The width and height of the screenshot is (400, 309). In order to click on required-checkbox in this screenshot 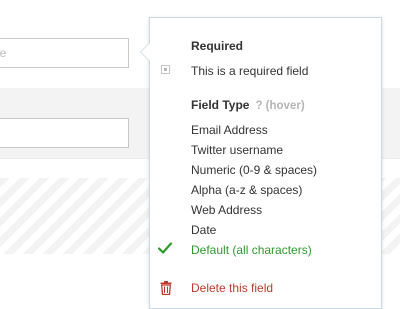, I will do `click(165, 69)`.